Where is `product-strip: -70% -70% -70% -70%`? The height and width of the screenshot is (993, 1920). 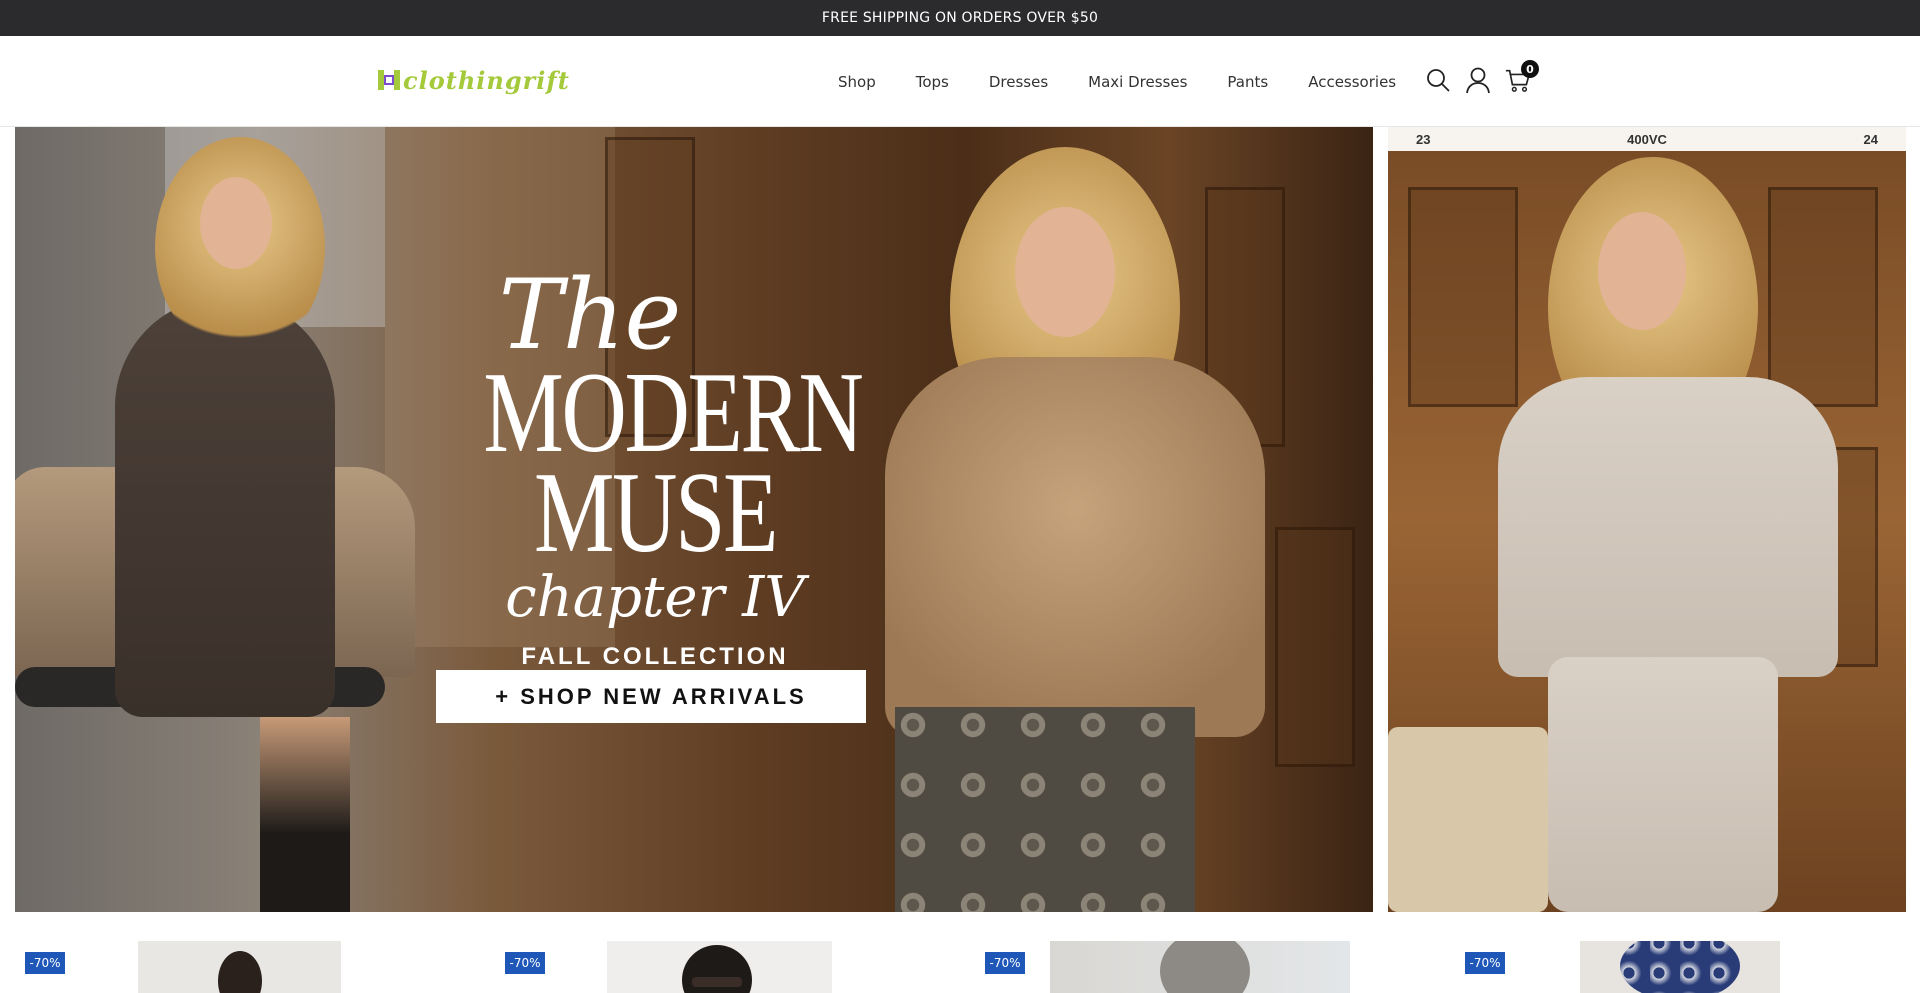 product-strip: -70% -70% -70% -70% is located at coordinates (960, 966).